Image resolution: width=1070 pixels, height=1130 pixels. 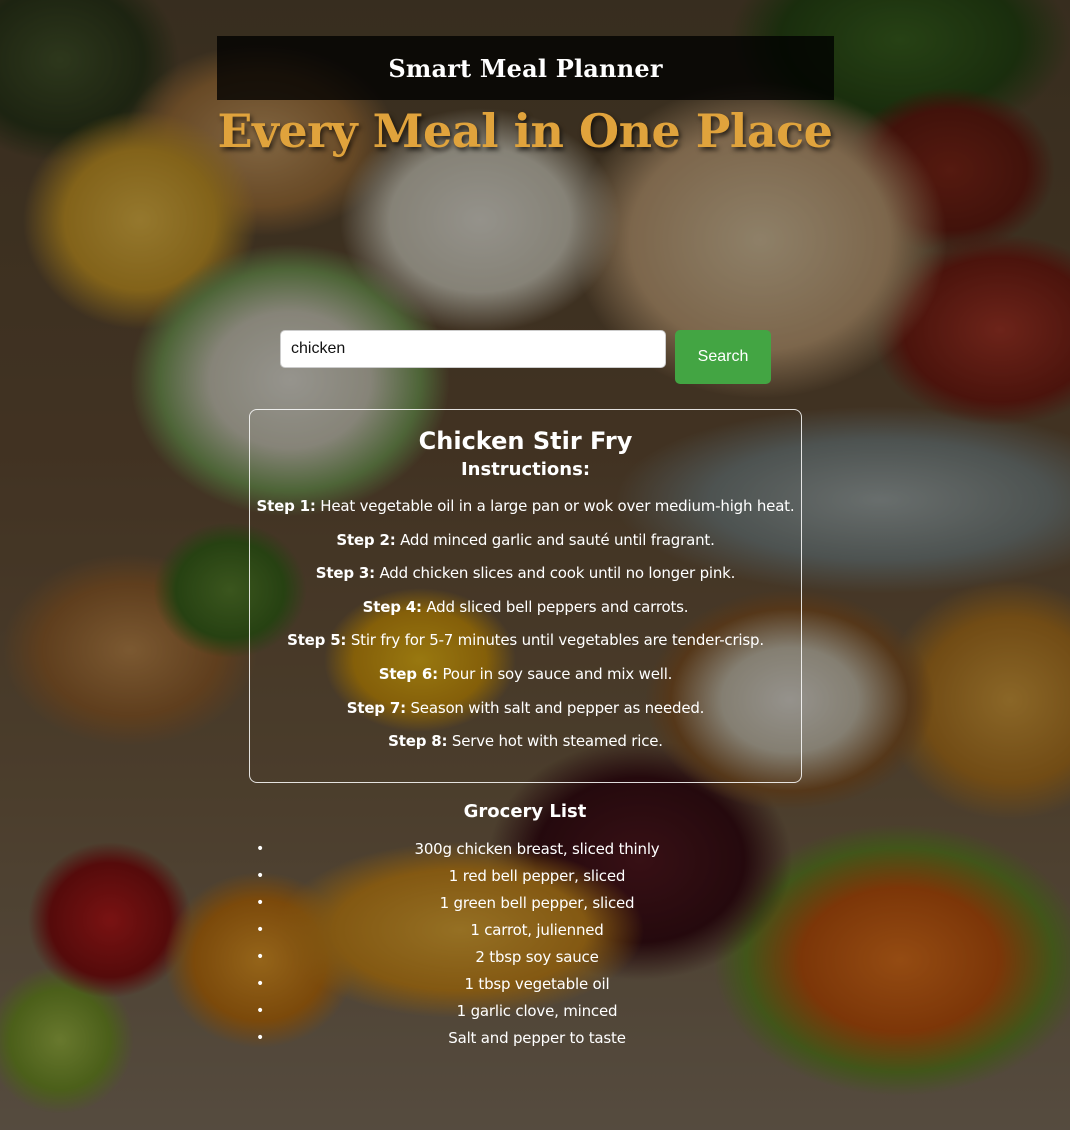 I want to click on step-label: Step 6:, so click(x=408, y=673).